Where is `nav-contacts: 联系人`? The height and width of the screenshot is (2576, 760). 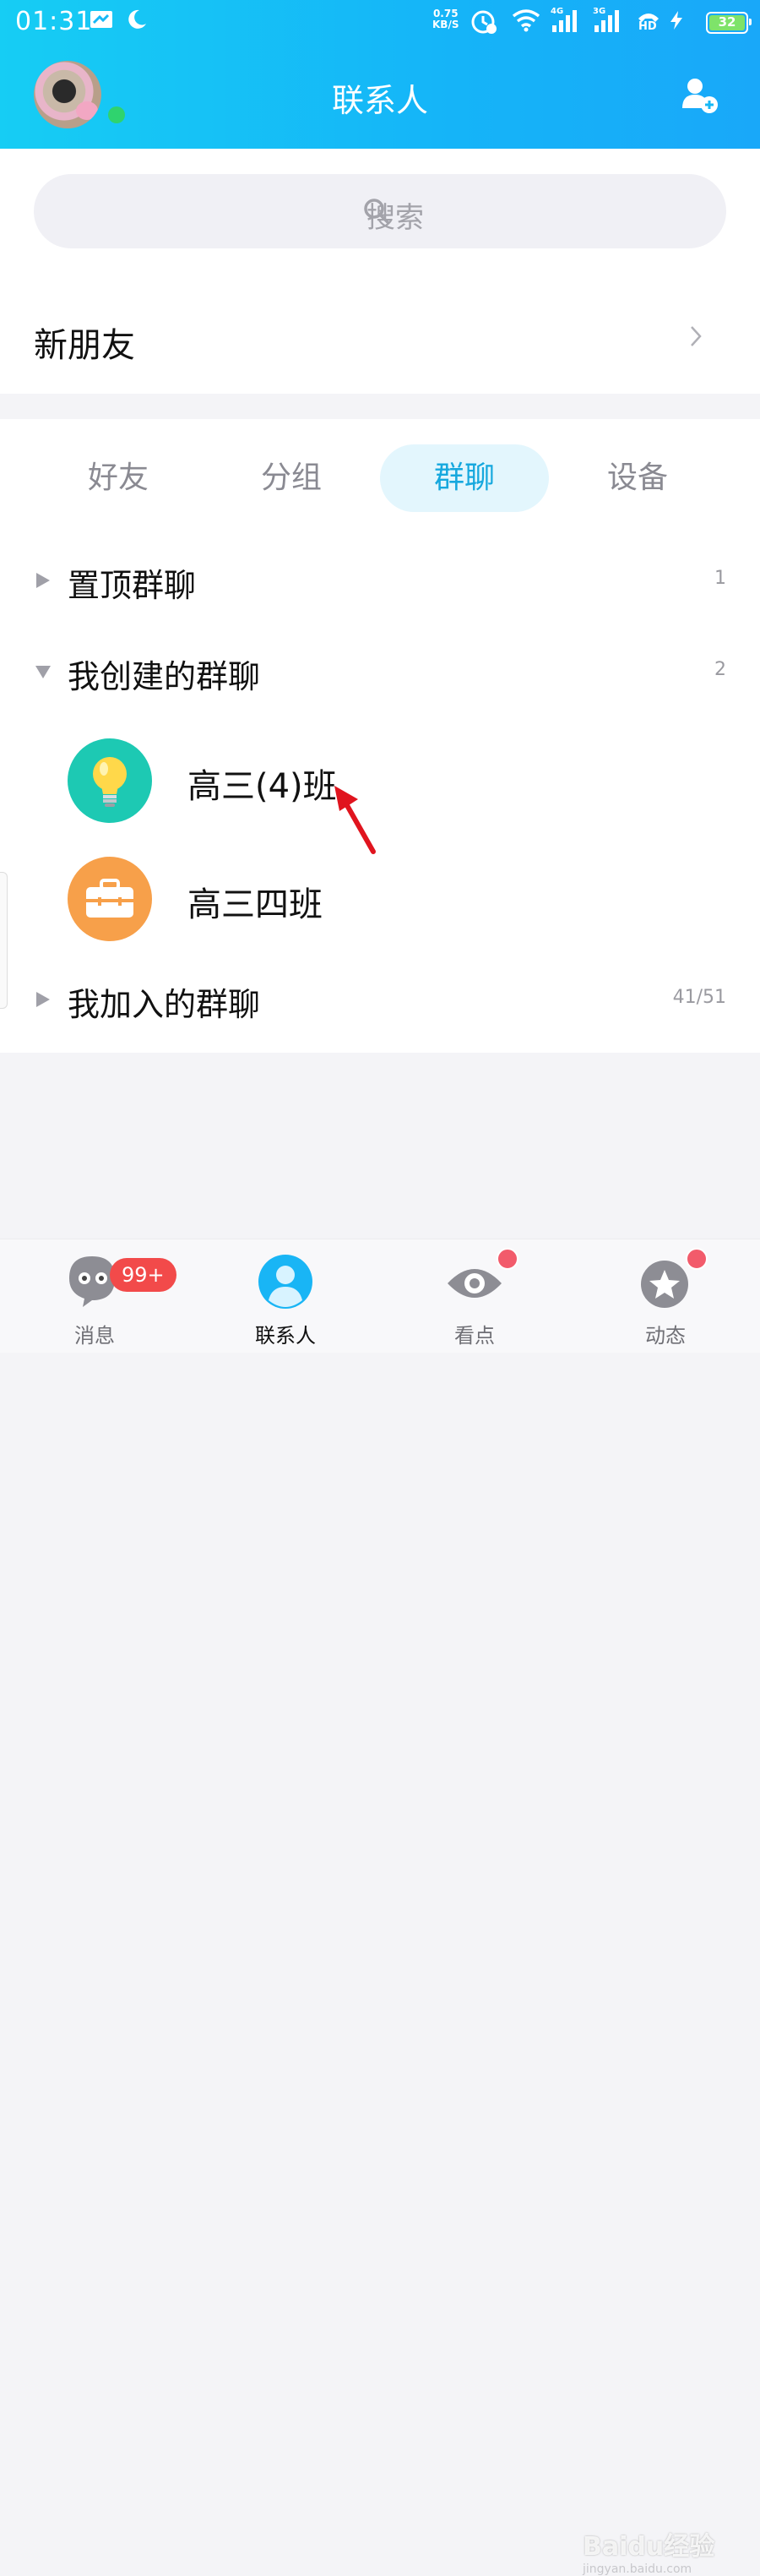 nav-contacts: 联系人 is located at coordinates (285, 1298).